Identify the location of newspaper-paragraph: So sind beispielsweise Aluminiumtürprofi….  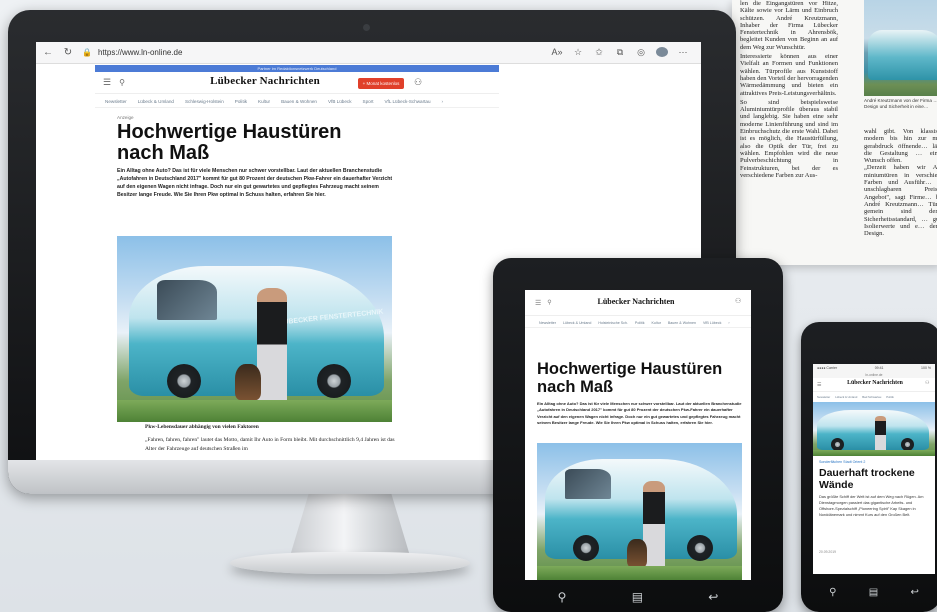
(789, 138).